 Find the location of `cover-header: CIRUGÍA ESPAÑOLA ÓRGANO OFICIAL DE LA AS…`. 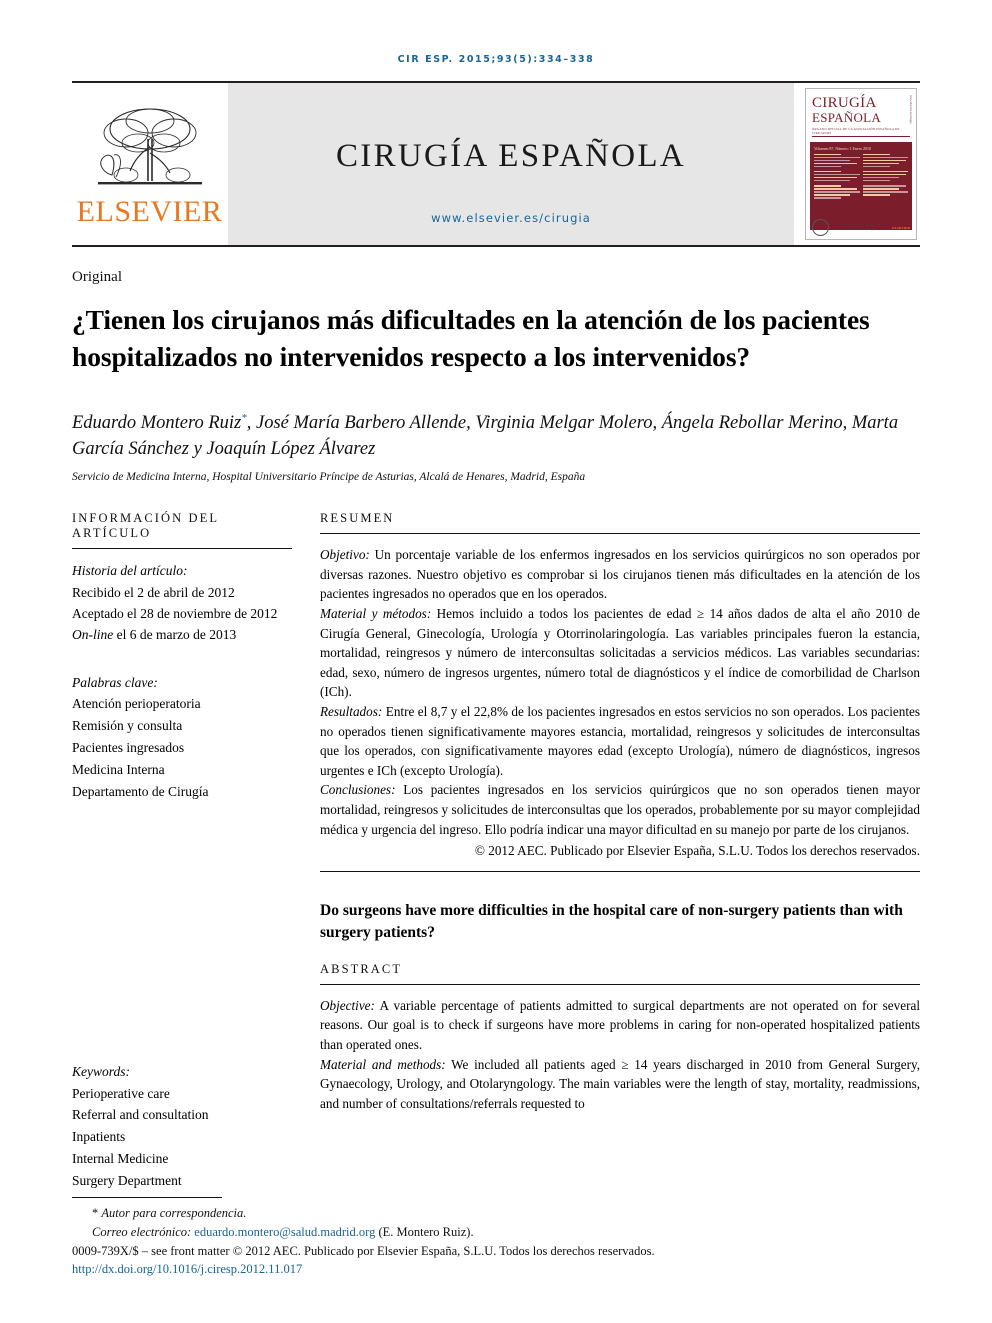

cover-header: CIRUGÍA ESPAÑOLA ÓRGANO OFICIAL DE LA AS… is located at coordinates (861, 114).